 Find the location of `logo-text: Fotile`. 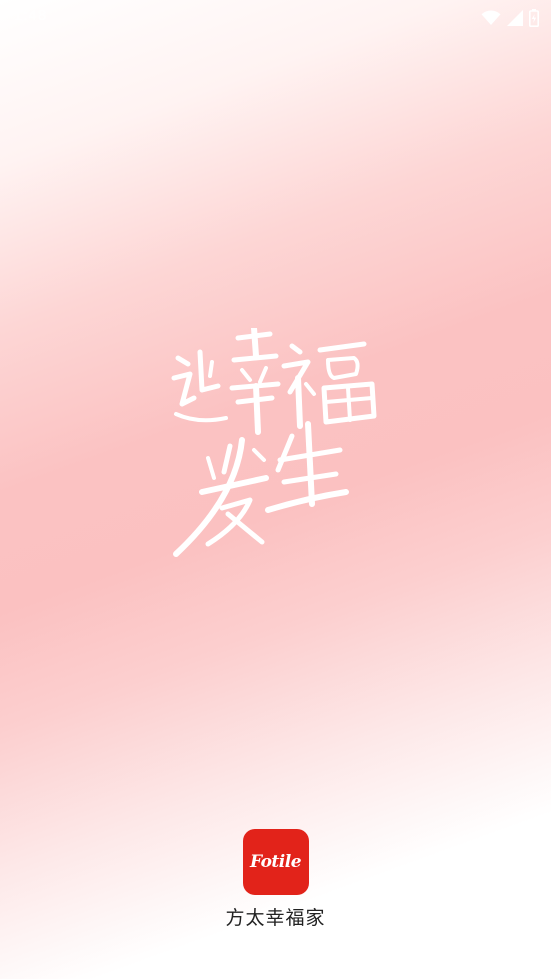

logo-text: Fotile is located at coordinates (275, 862).